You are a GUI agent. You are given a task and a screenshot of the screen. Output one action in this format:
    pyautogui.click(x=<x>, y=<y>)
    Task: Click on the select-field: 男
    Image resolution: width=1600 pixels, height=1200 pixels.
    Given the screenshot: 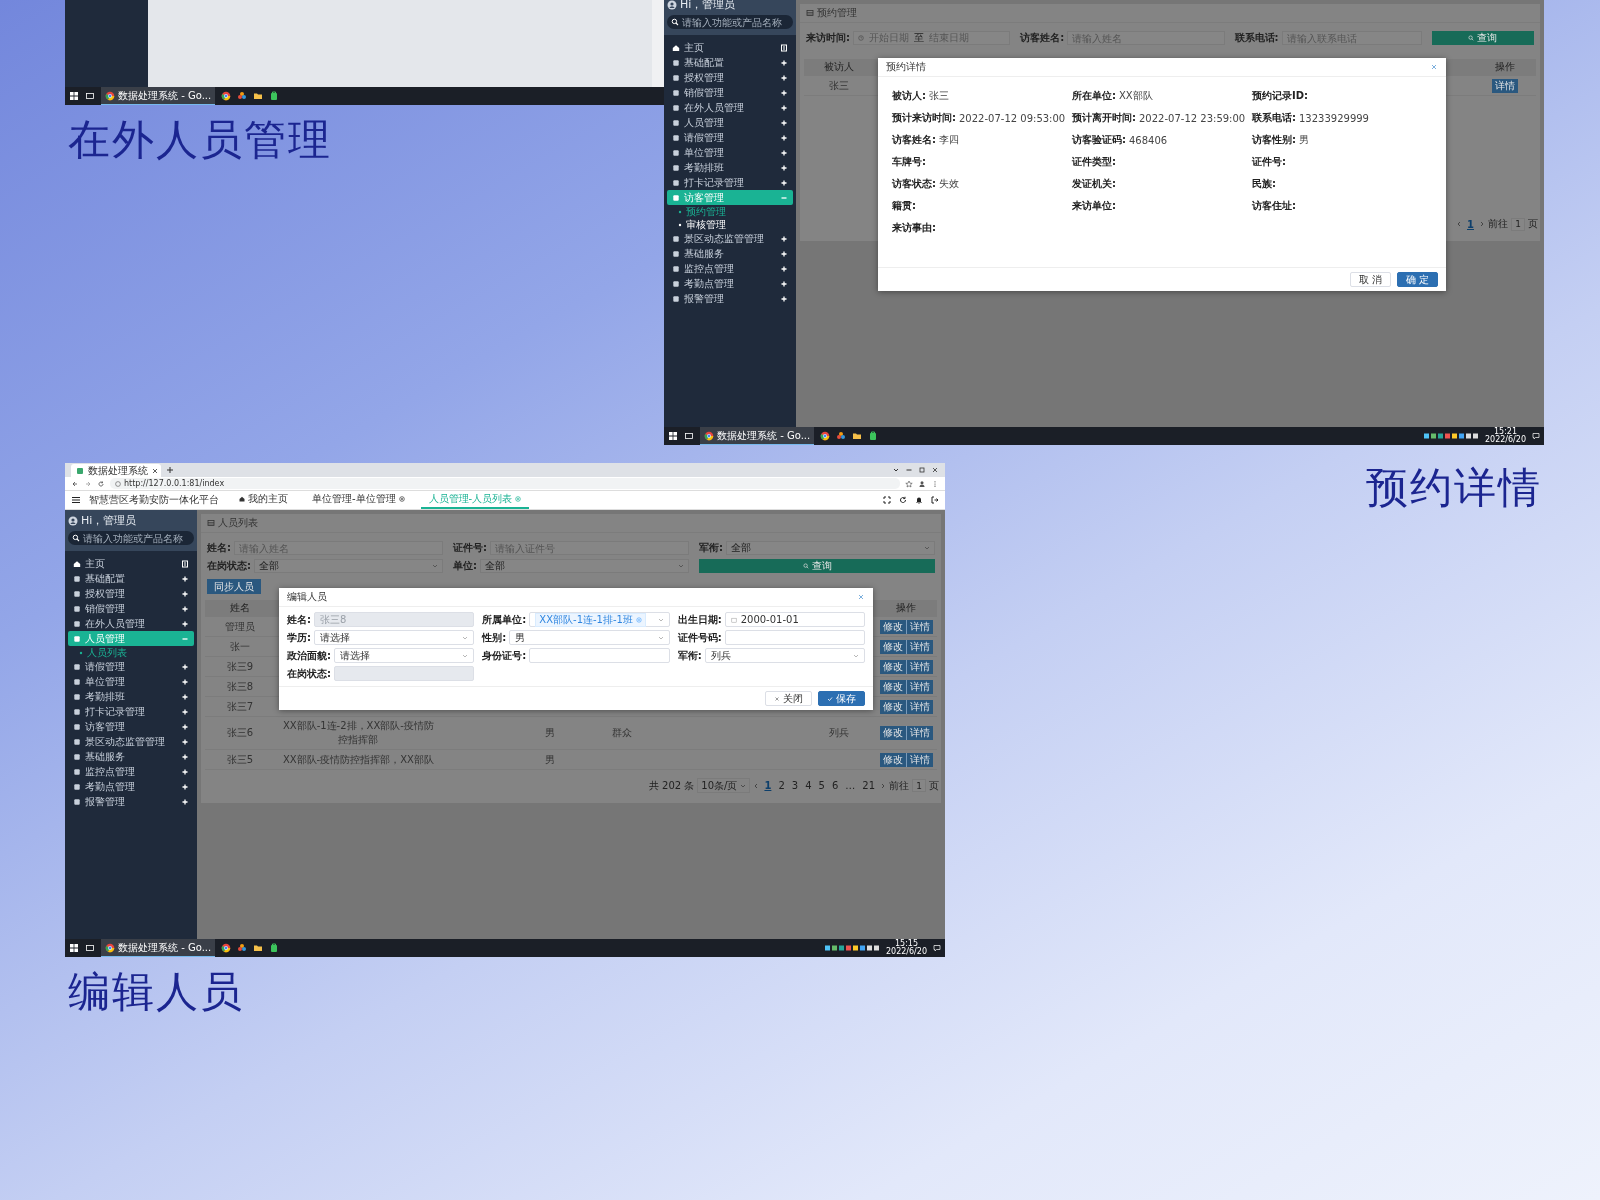 What is the action you would take?
    pyautogui.click(x=589, y=637)
    